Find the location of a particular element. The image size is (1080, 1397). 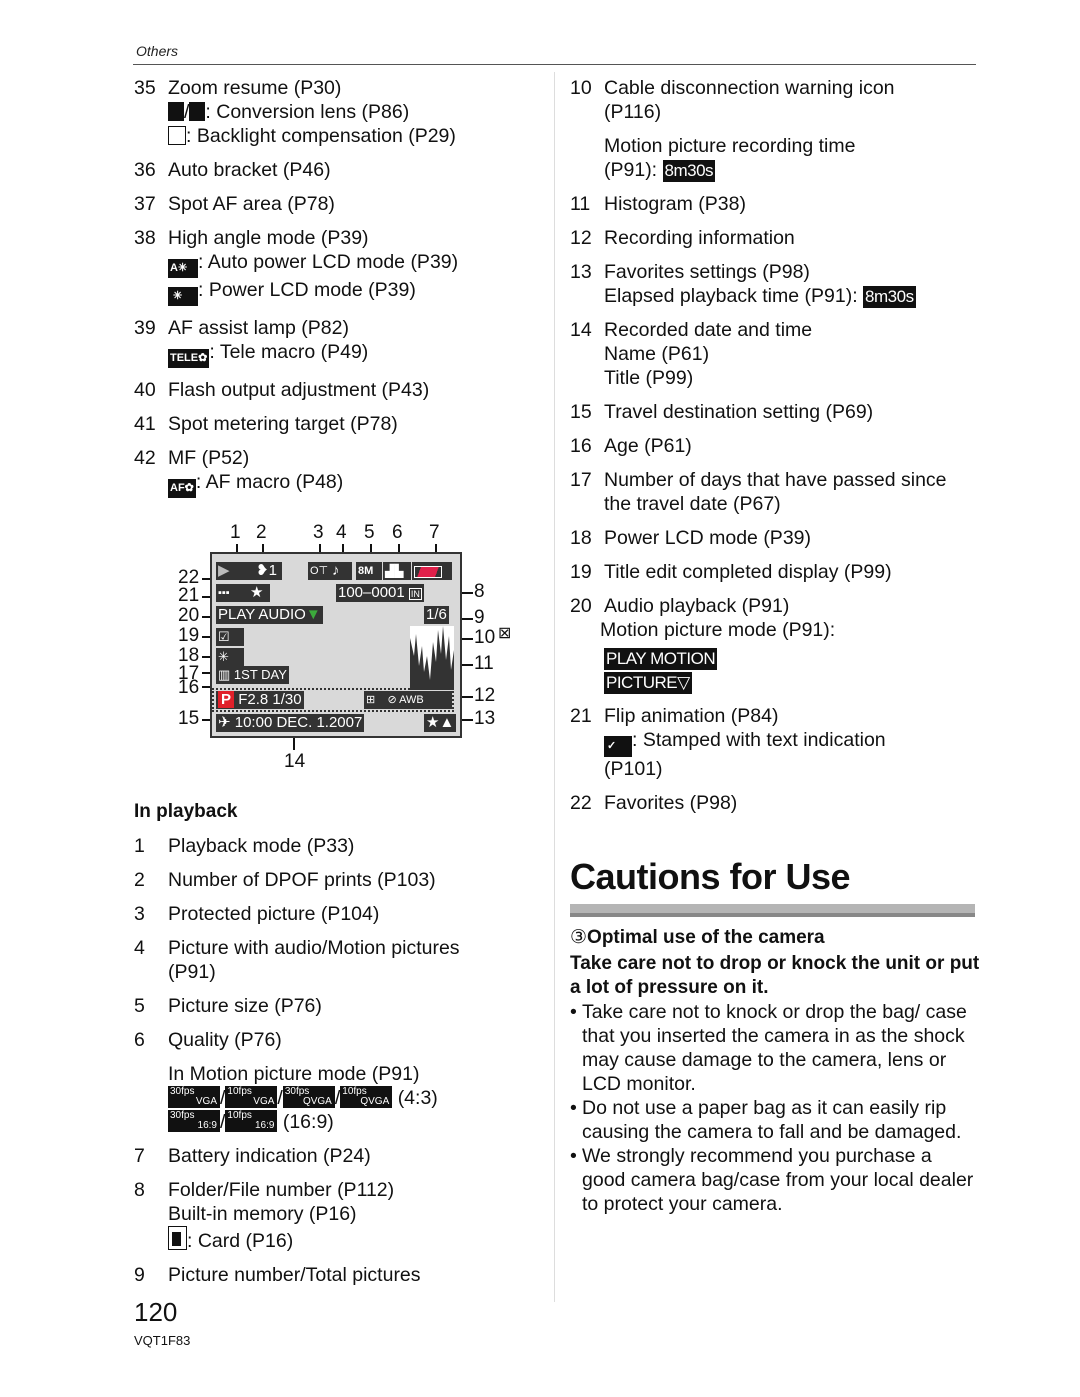

title-underline-bar is located at coordinates (772, 910).